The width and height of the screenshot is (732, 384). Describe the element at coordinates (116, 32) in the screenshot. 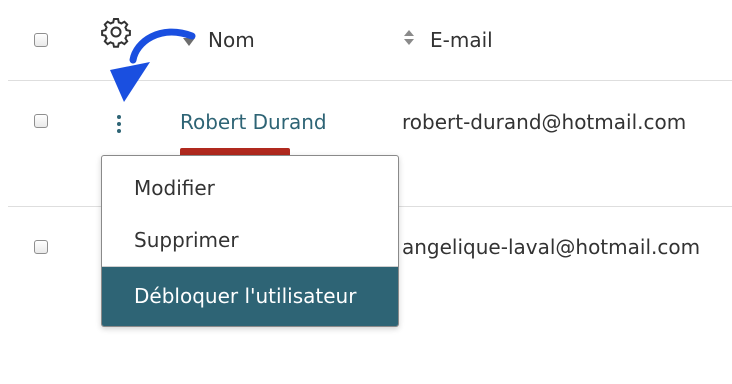

I see `gear-icon` at that location.